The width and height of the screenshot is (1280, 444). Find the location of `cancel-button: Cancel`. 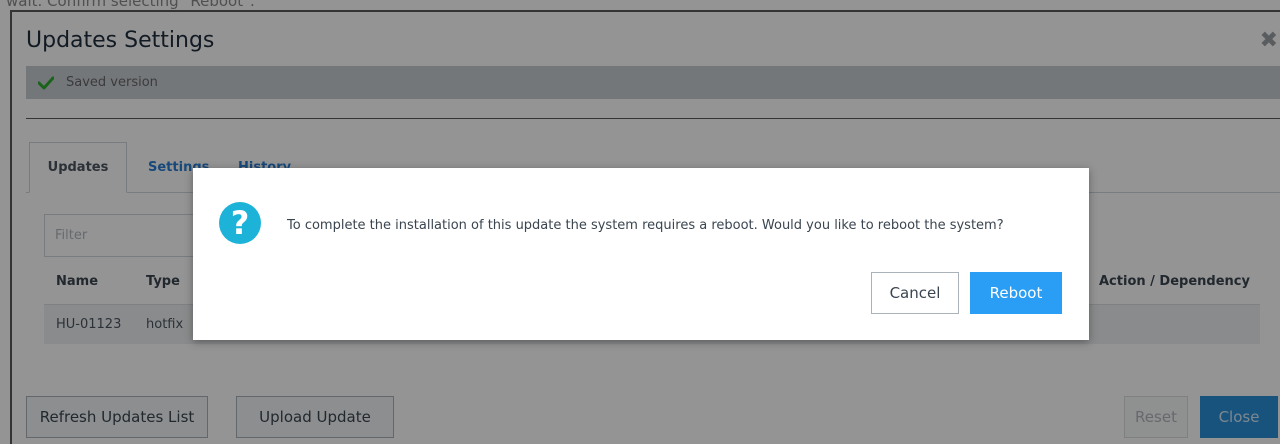

cancel-button: Cancel is located at coordinates (915, 293).